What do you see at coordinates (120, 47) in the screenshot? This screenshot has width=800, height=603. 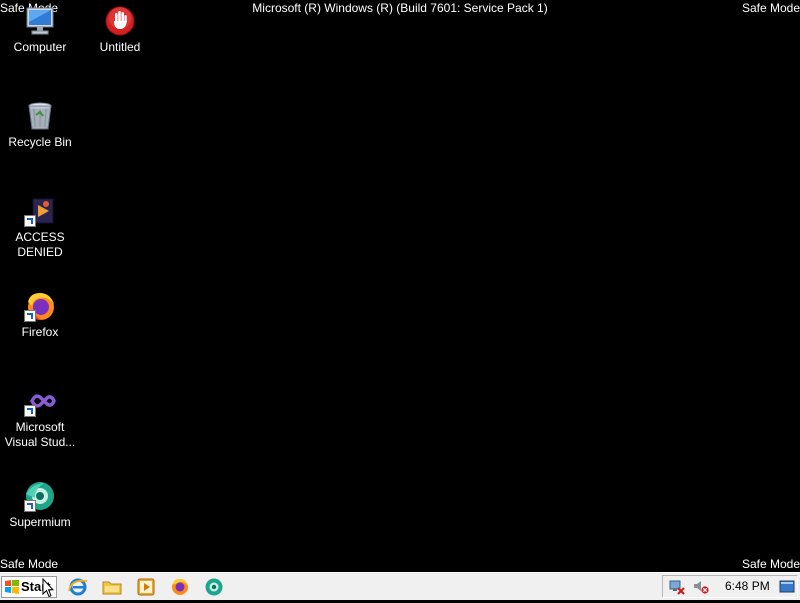 I see `desktop-icon-label: Untitled` at bounding box center [120, 47].